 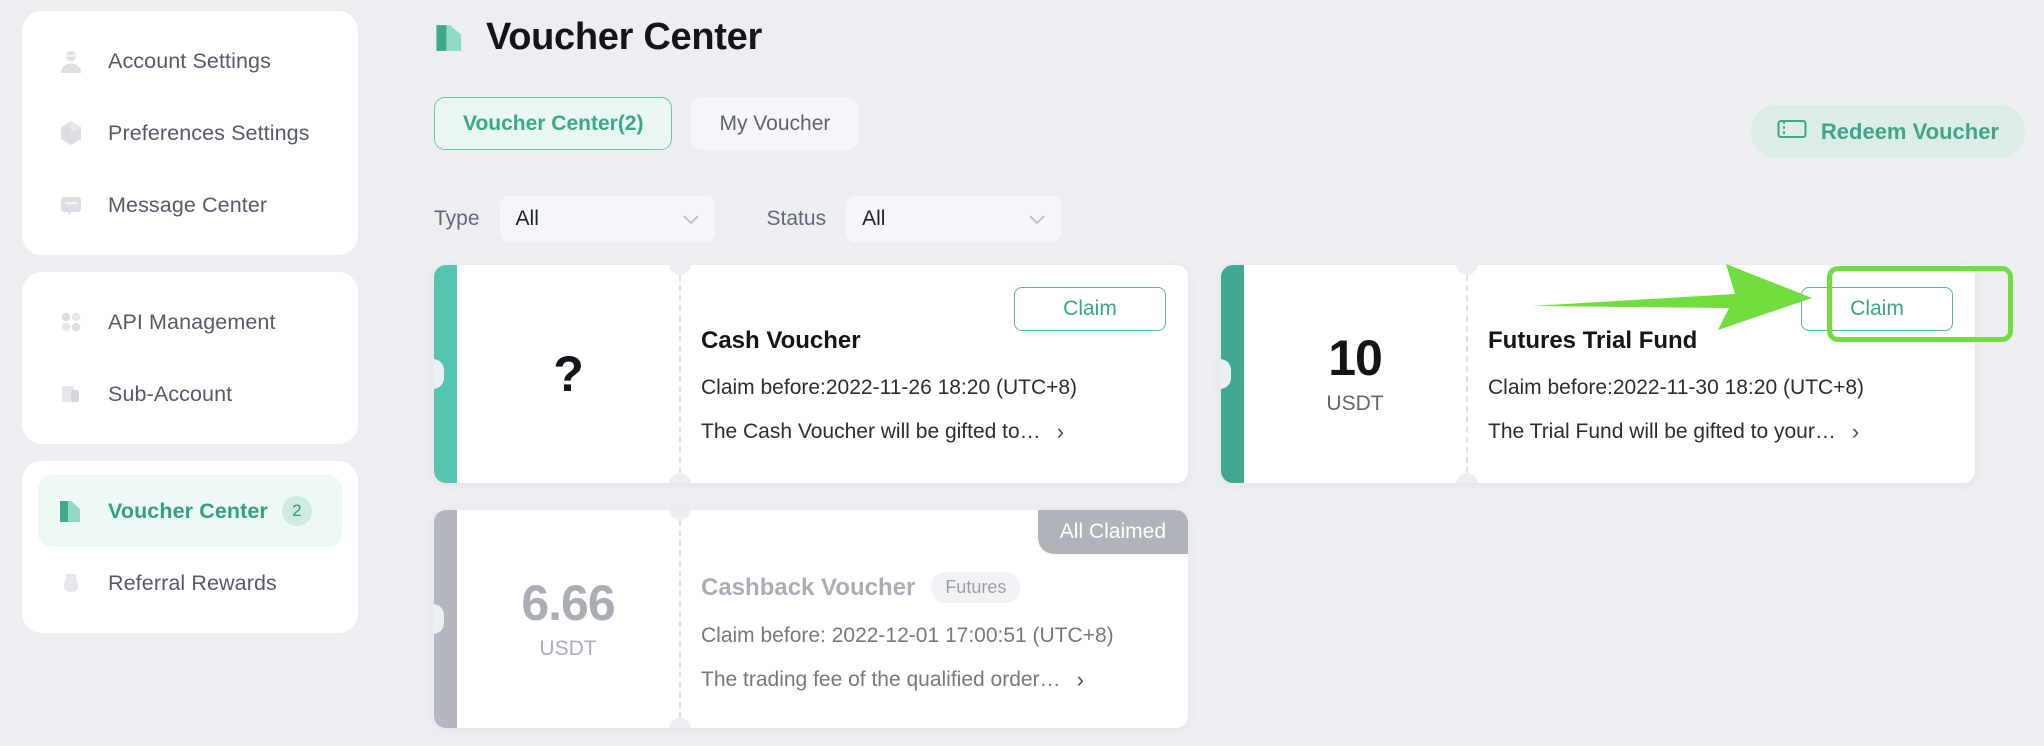 I want to click on voucher-name: Cash Voucher, so click(x=781, y=340).